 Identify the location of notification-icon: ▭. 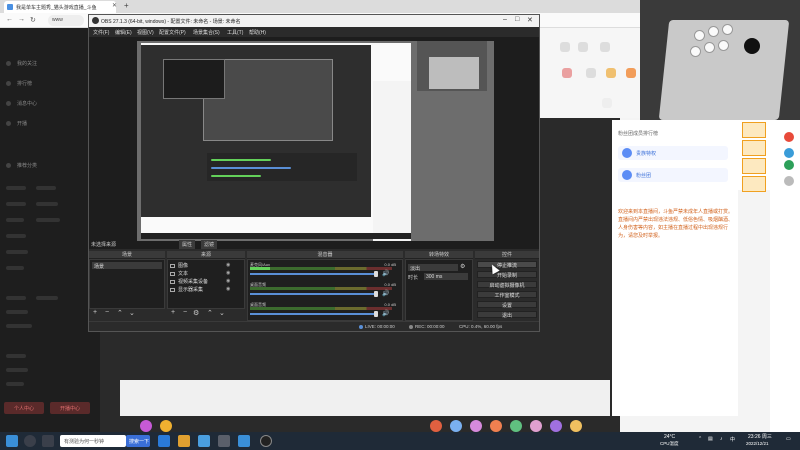
(788, 439).